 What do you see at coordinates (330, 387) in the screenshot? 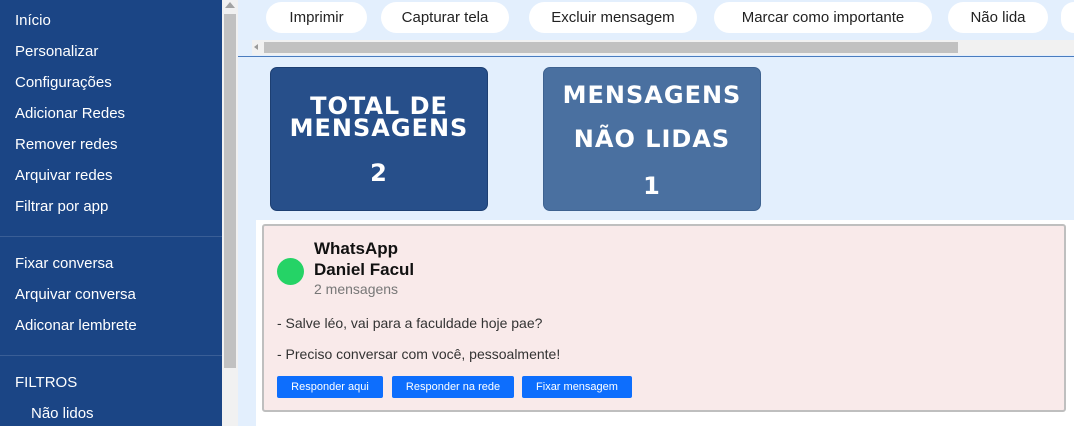
I see `reply-here-button: Responder aqui` at bounding box center [330, 387].